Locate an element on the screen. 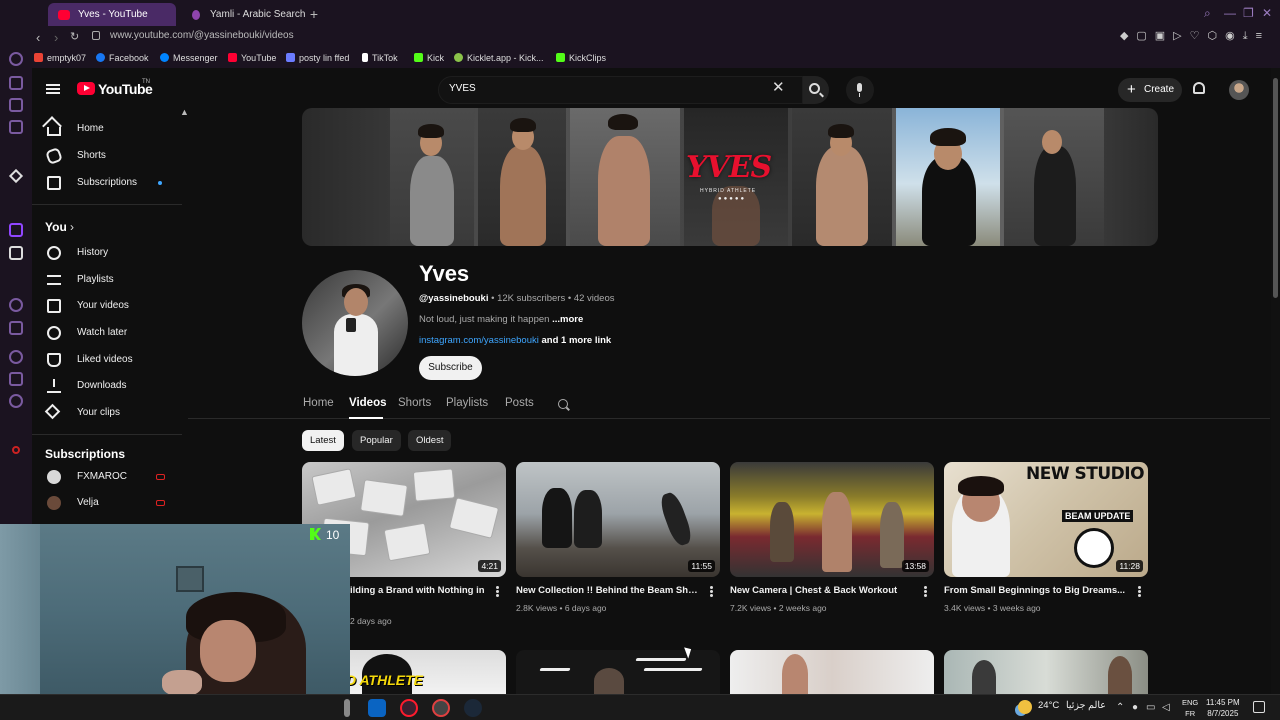  sidebar-item-subscriptions: Subscriptions is located at coordinates (107, 183).